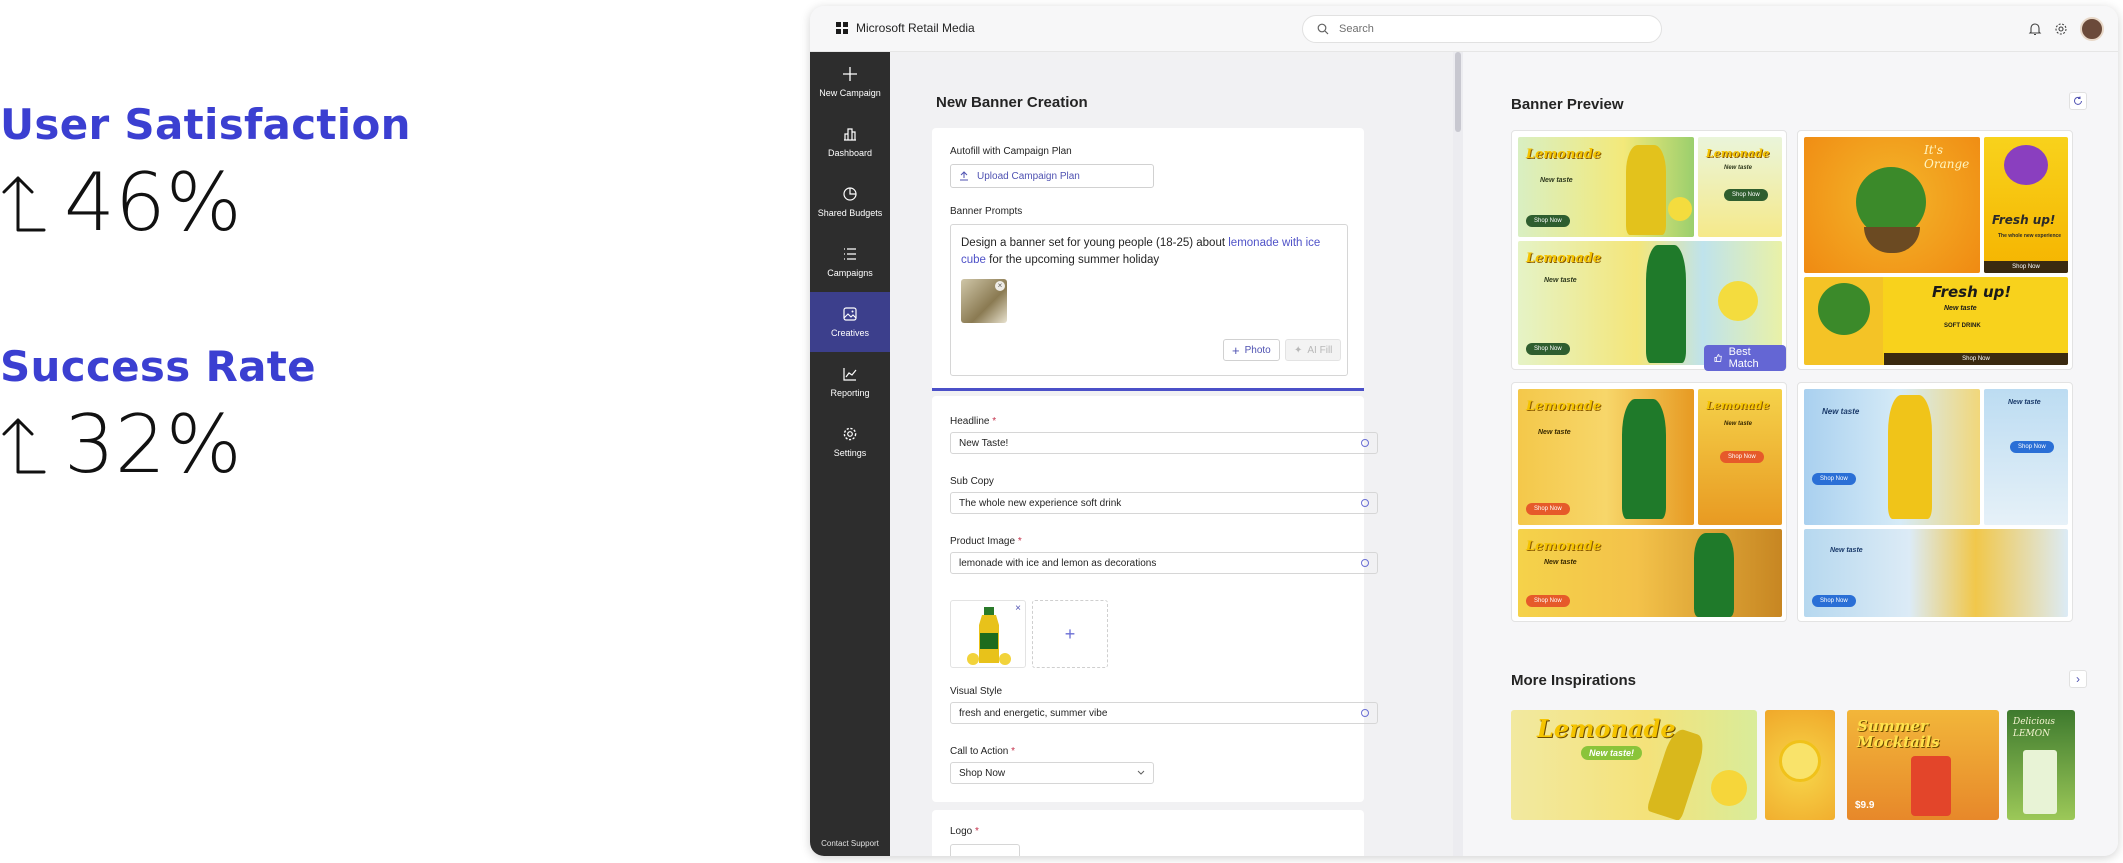 The image size is (2123, 863). Describe the element at coordinates (2026, 165) in the screenshot. I see `mascot-shape` at that location.